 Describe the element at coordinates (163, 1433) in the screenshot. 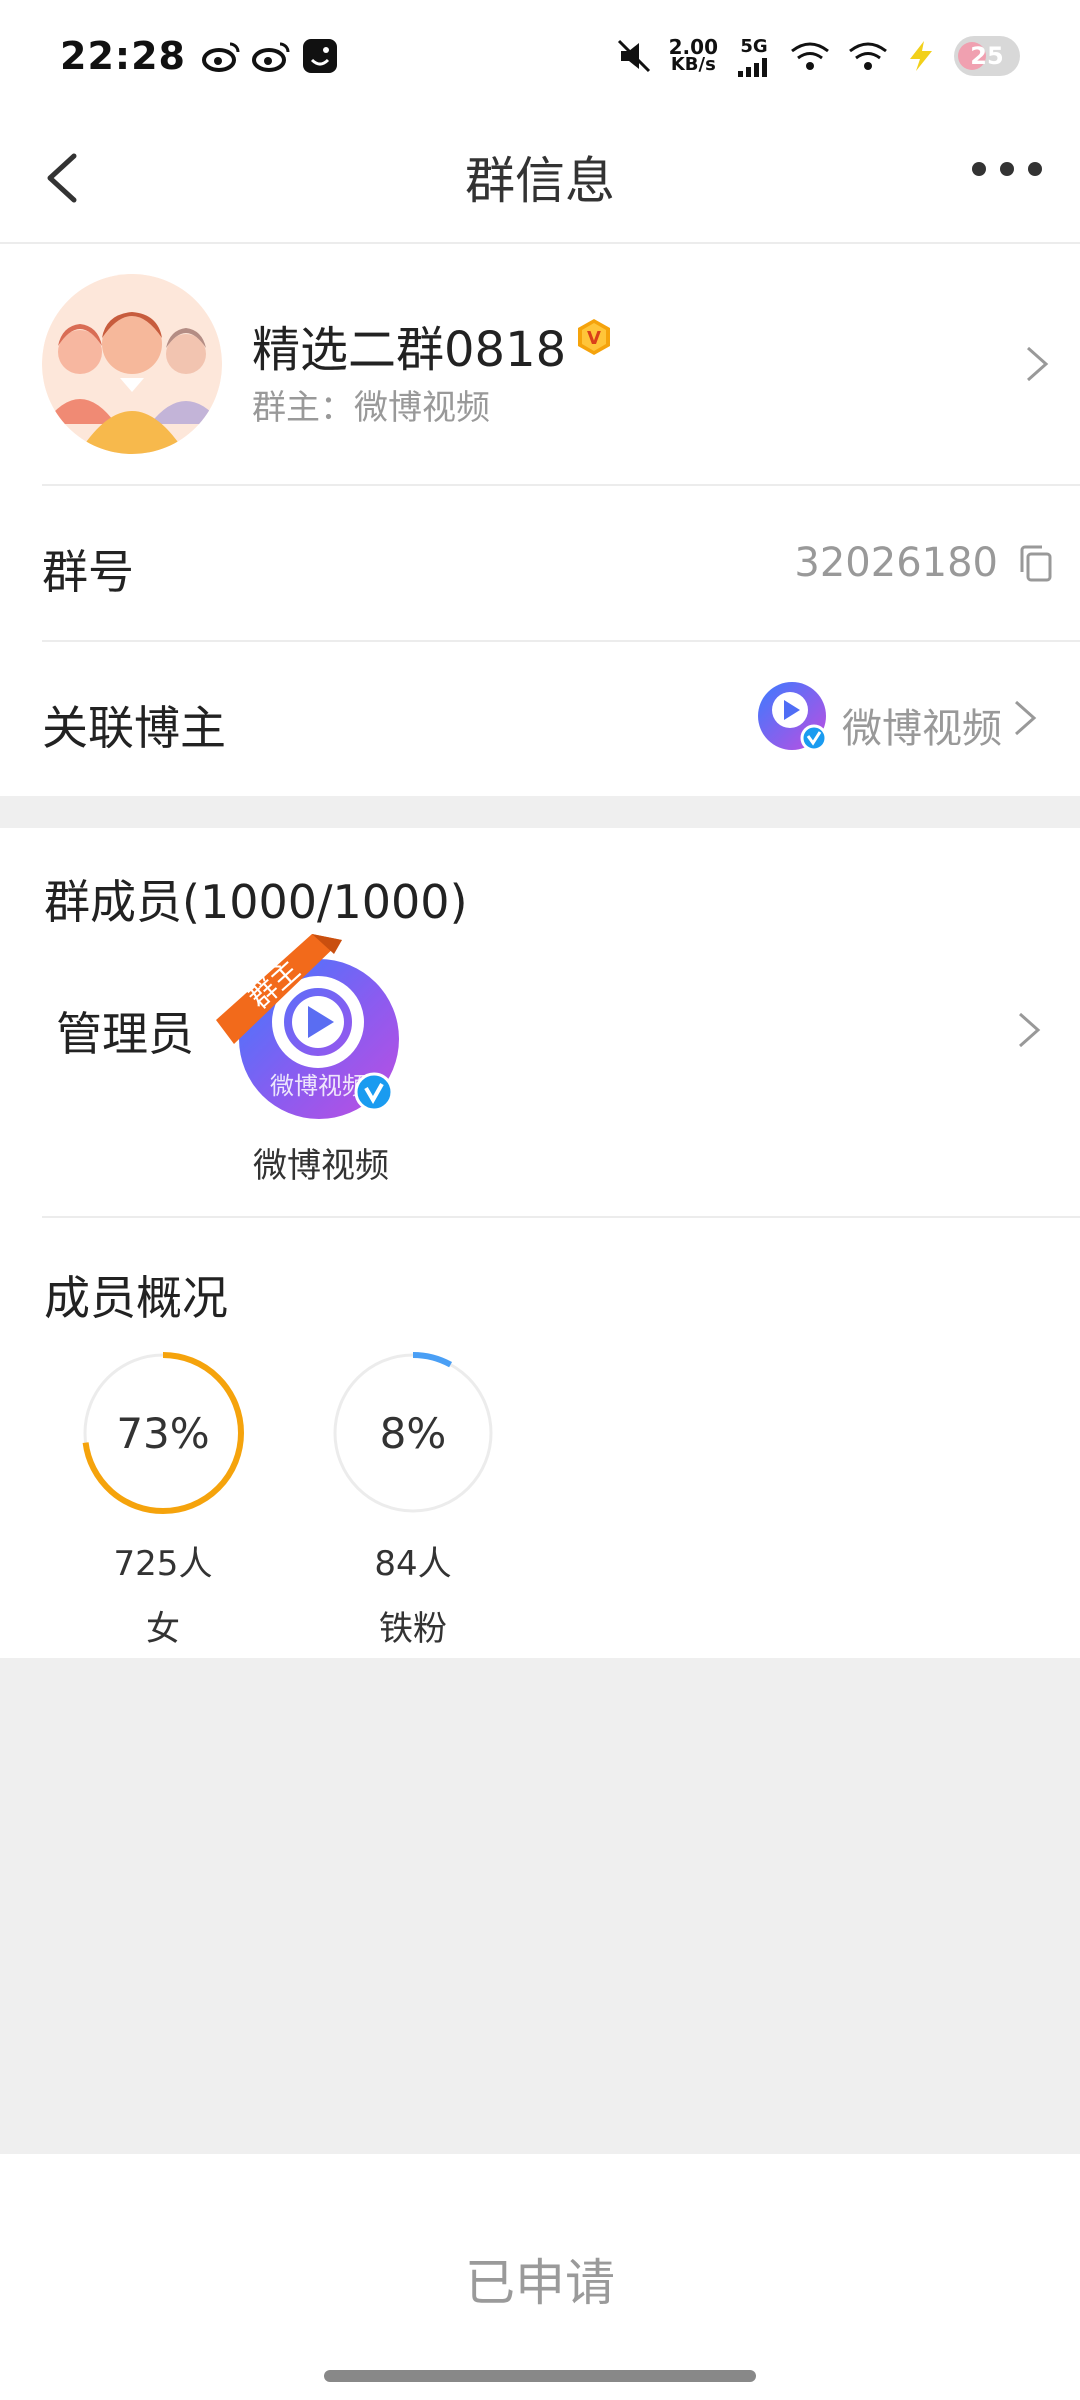

I see `stat-percent: 73%` at that location.